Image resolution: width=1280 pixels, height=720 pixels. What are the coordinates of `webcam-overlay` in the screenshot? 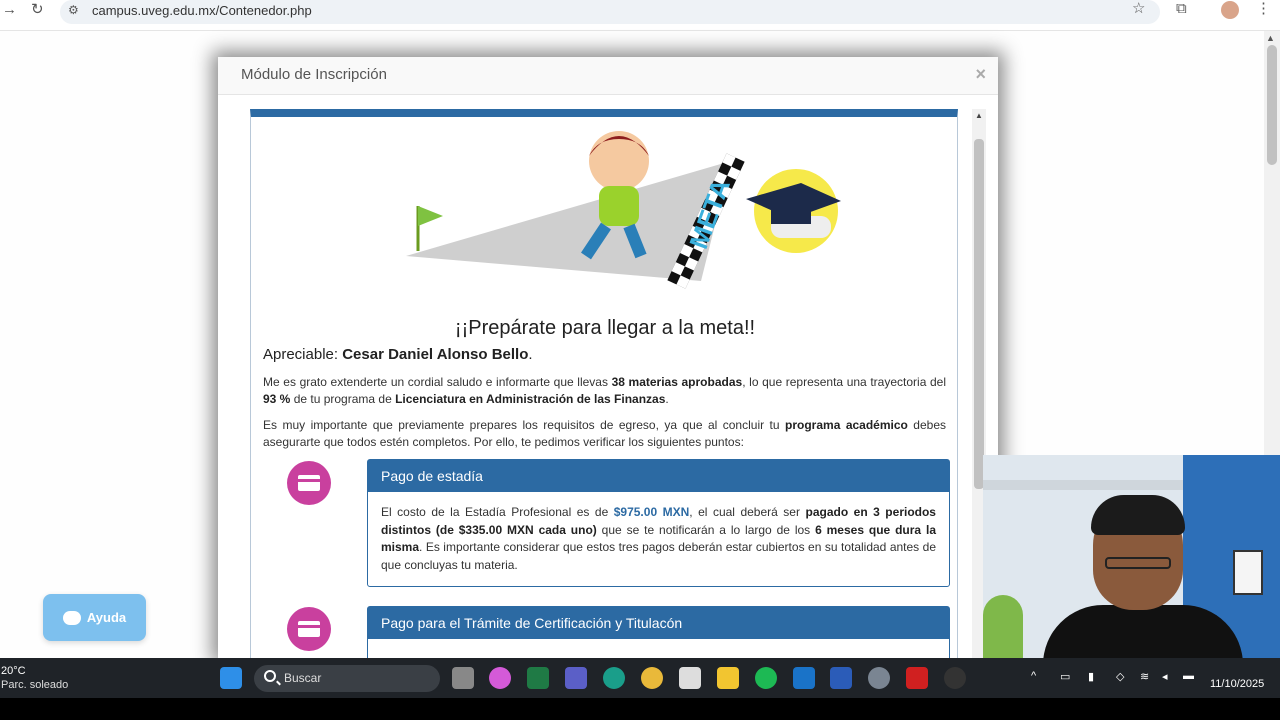 It's located at (1131, 556).